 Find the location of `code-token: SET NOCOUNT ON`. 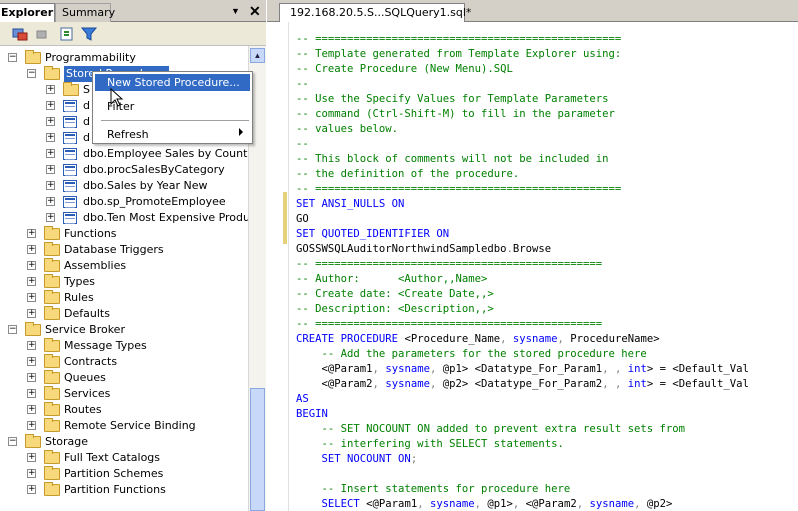

code-token: SET NOCOUNT ON is located at coordinates (366, 459).